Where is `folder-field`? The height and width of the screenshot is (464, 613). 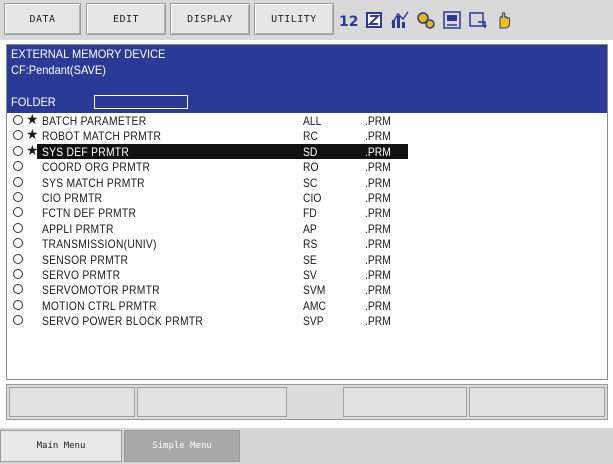
folder-field is located at coordinates (141, 102).